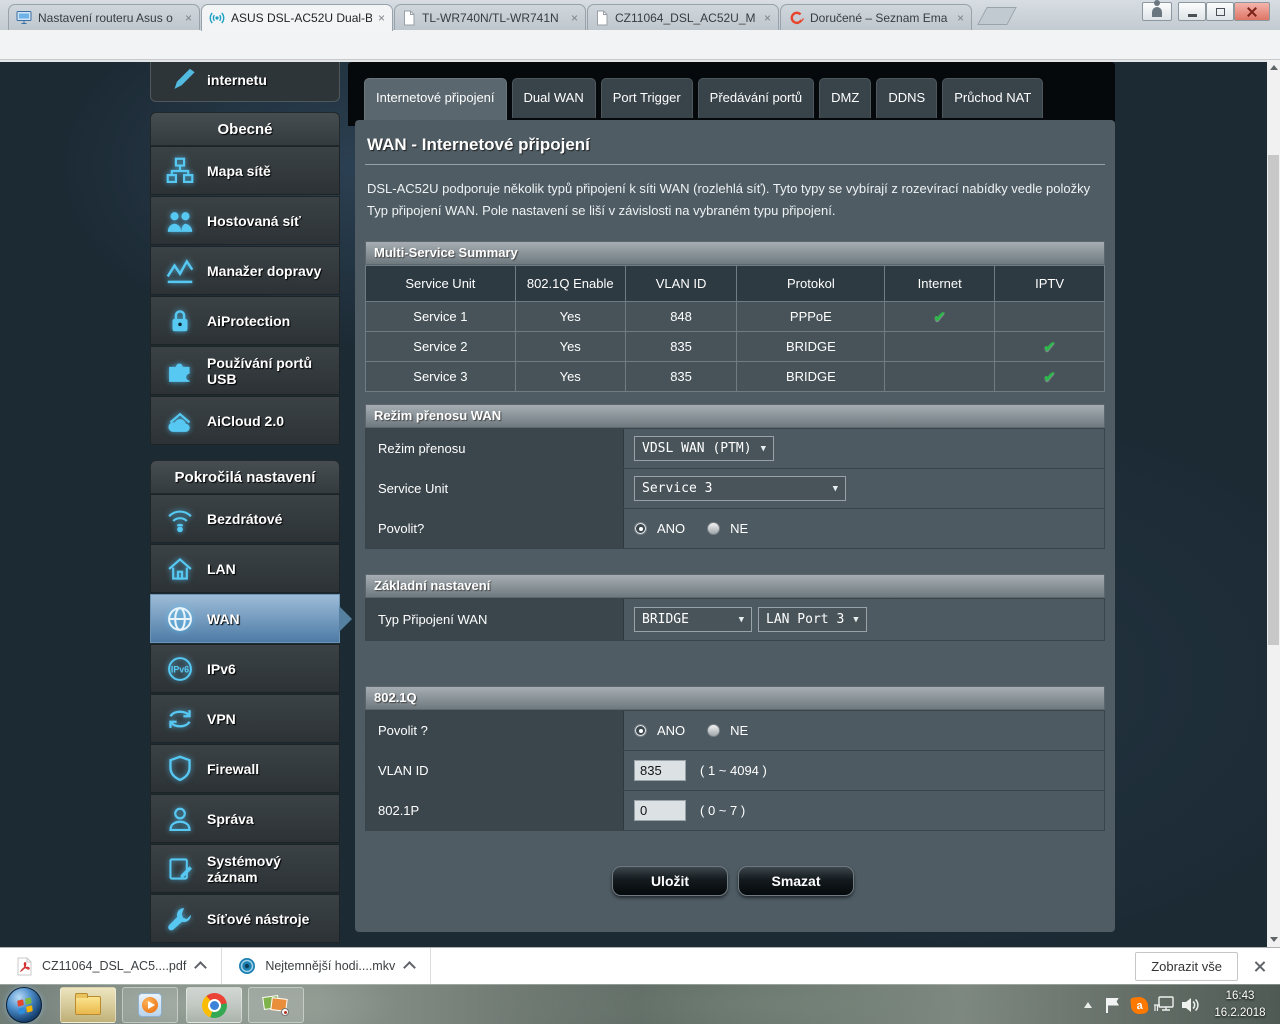 The height and width of the screenshot is (1024, 1280). I want to click on pen-icon, so click(184, 78).